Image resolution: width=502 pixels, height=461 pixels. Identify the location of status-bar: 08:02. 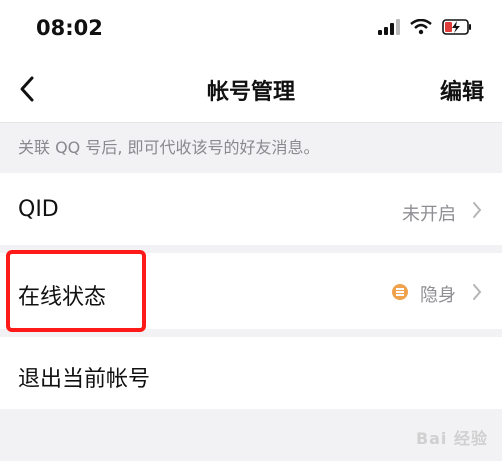
(251, 28).